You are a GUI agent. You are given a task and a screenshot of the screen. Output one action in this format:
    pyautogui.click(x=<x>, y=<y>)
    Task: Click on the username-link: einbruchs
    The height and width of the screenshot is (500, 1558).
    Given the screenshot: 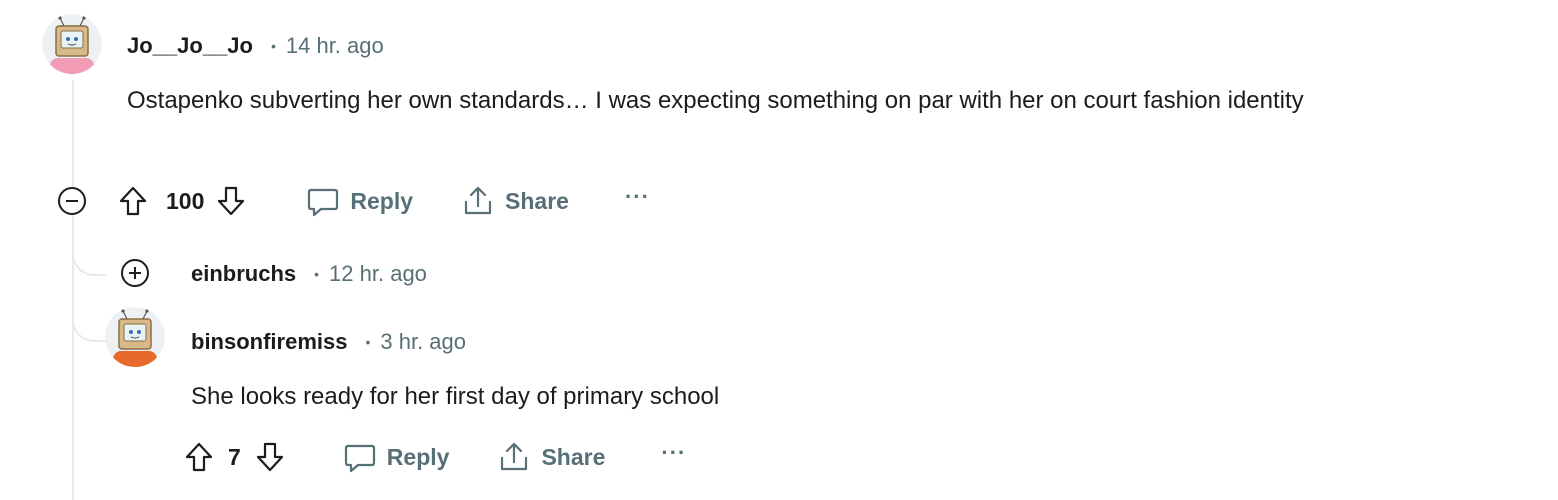 What is the action you would take?
    pyautogui.click(x=243, y=274)
    